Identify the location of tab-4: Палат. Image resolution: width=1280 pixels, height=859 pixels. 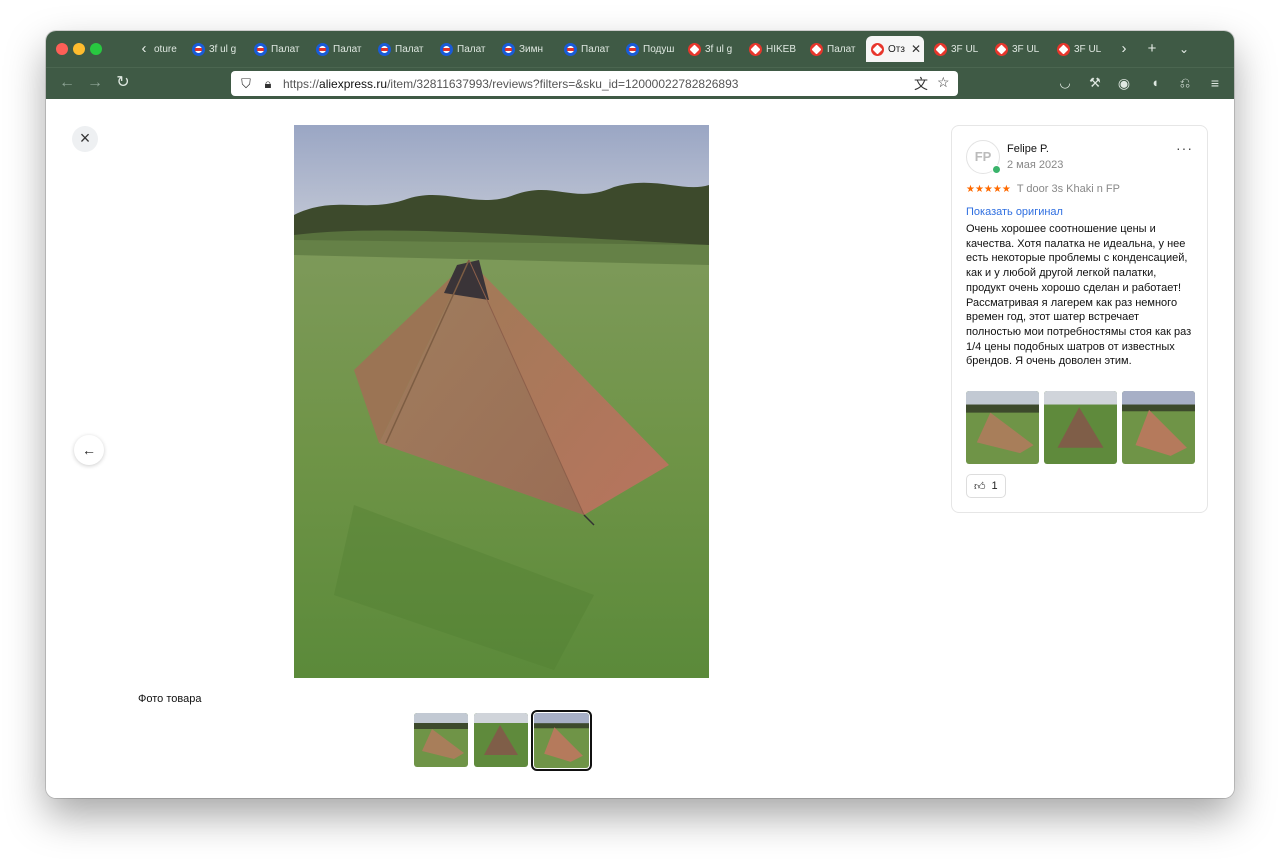
(407, 49).